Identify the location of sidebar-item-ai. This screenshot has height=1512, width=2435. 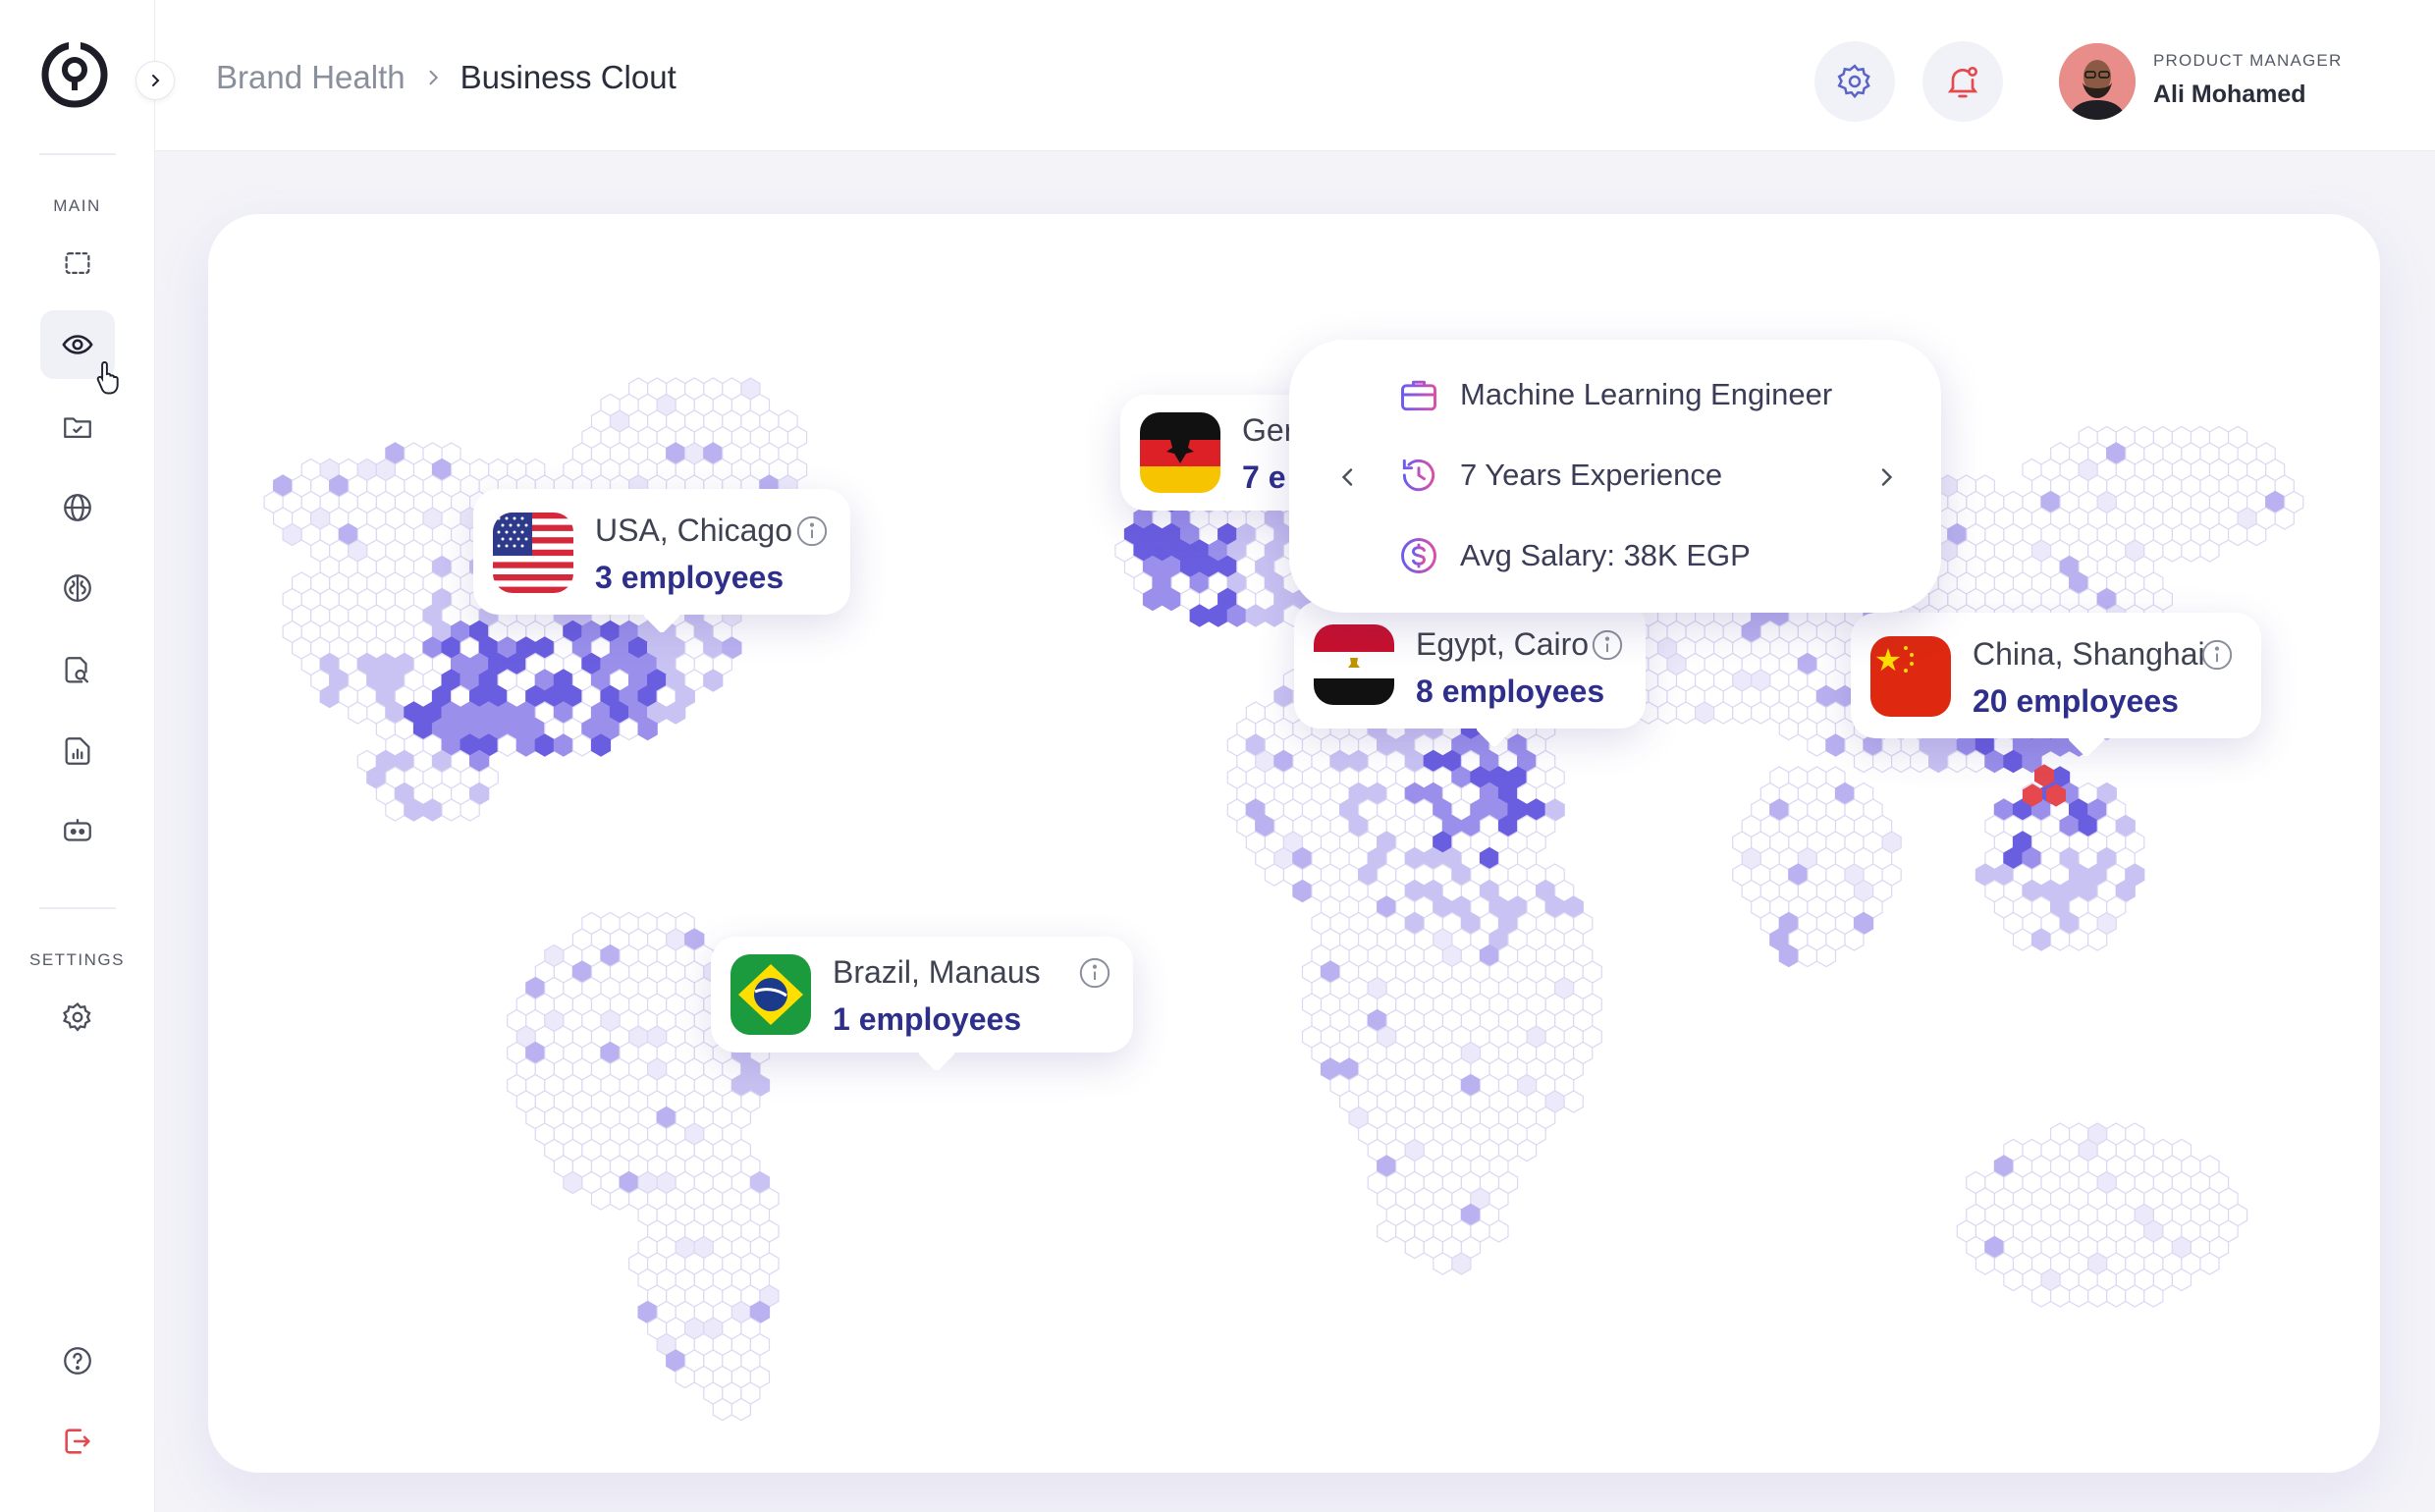
(77, 588).